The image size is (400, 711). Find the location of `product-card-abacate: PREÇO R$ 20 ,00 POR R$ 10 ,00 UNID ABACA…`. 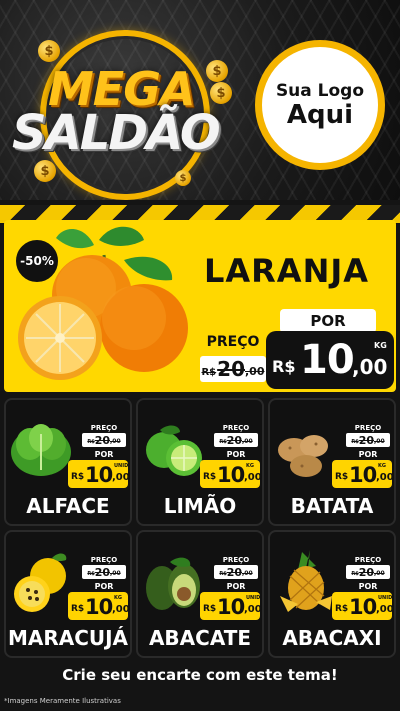

product-card-abacate: PREÇO R$ 20 ,00 POR R$ 10 ,00 UNID ABACA… is located at coordinates (200, 594).